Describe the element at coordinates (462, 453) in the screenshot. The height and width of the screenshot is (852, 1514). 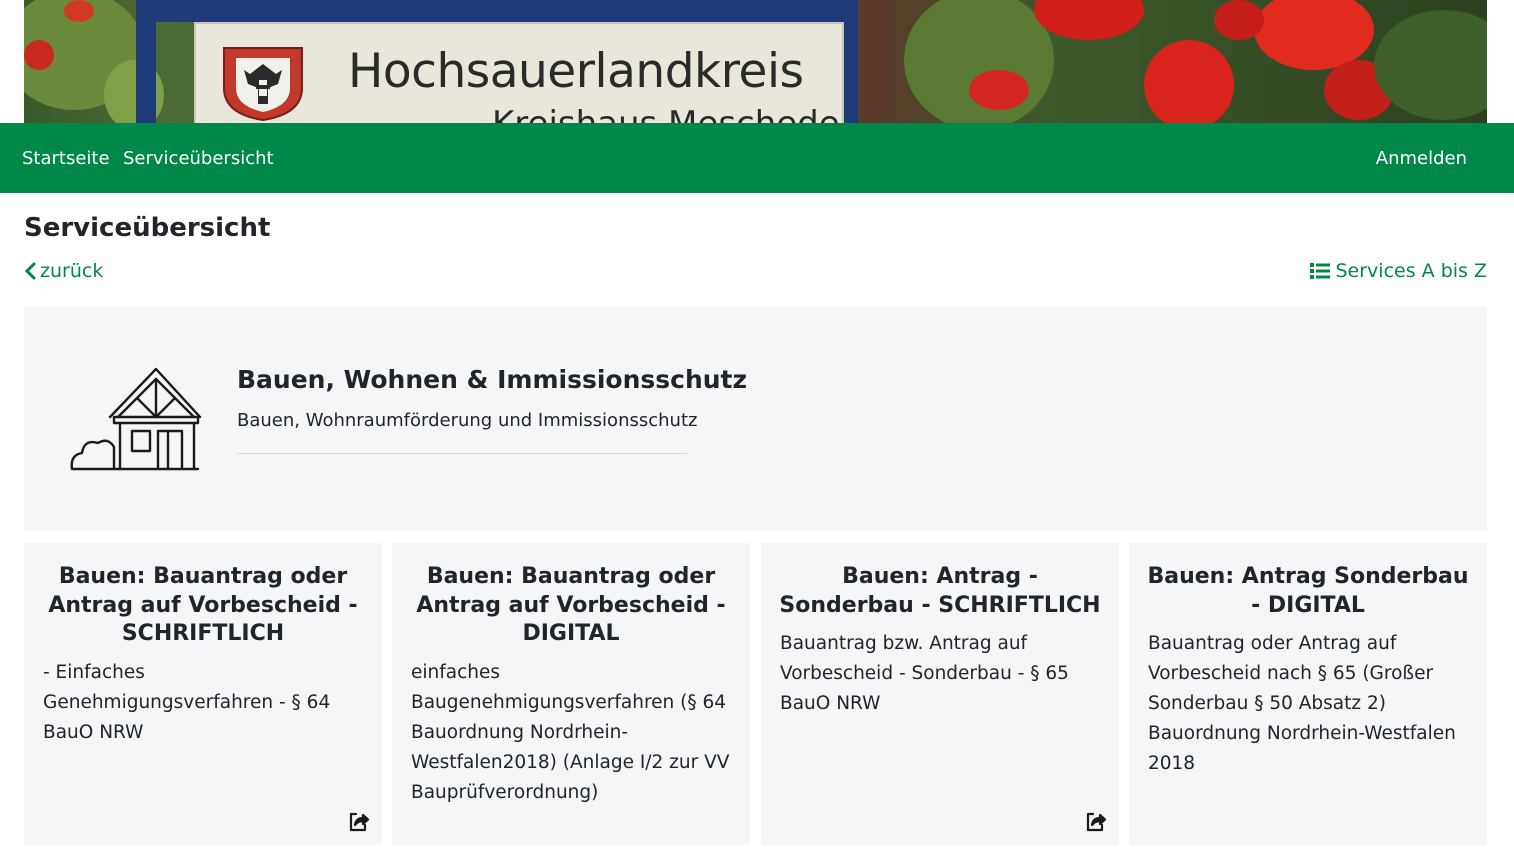
I see `category-divider` at that location.